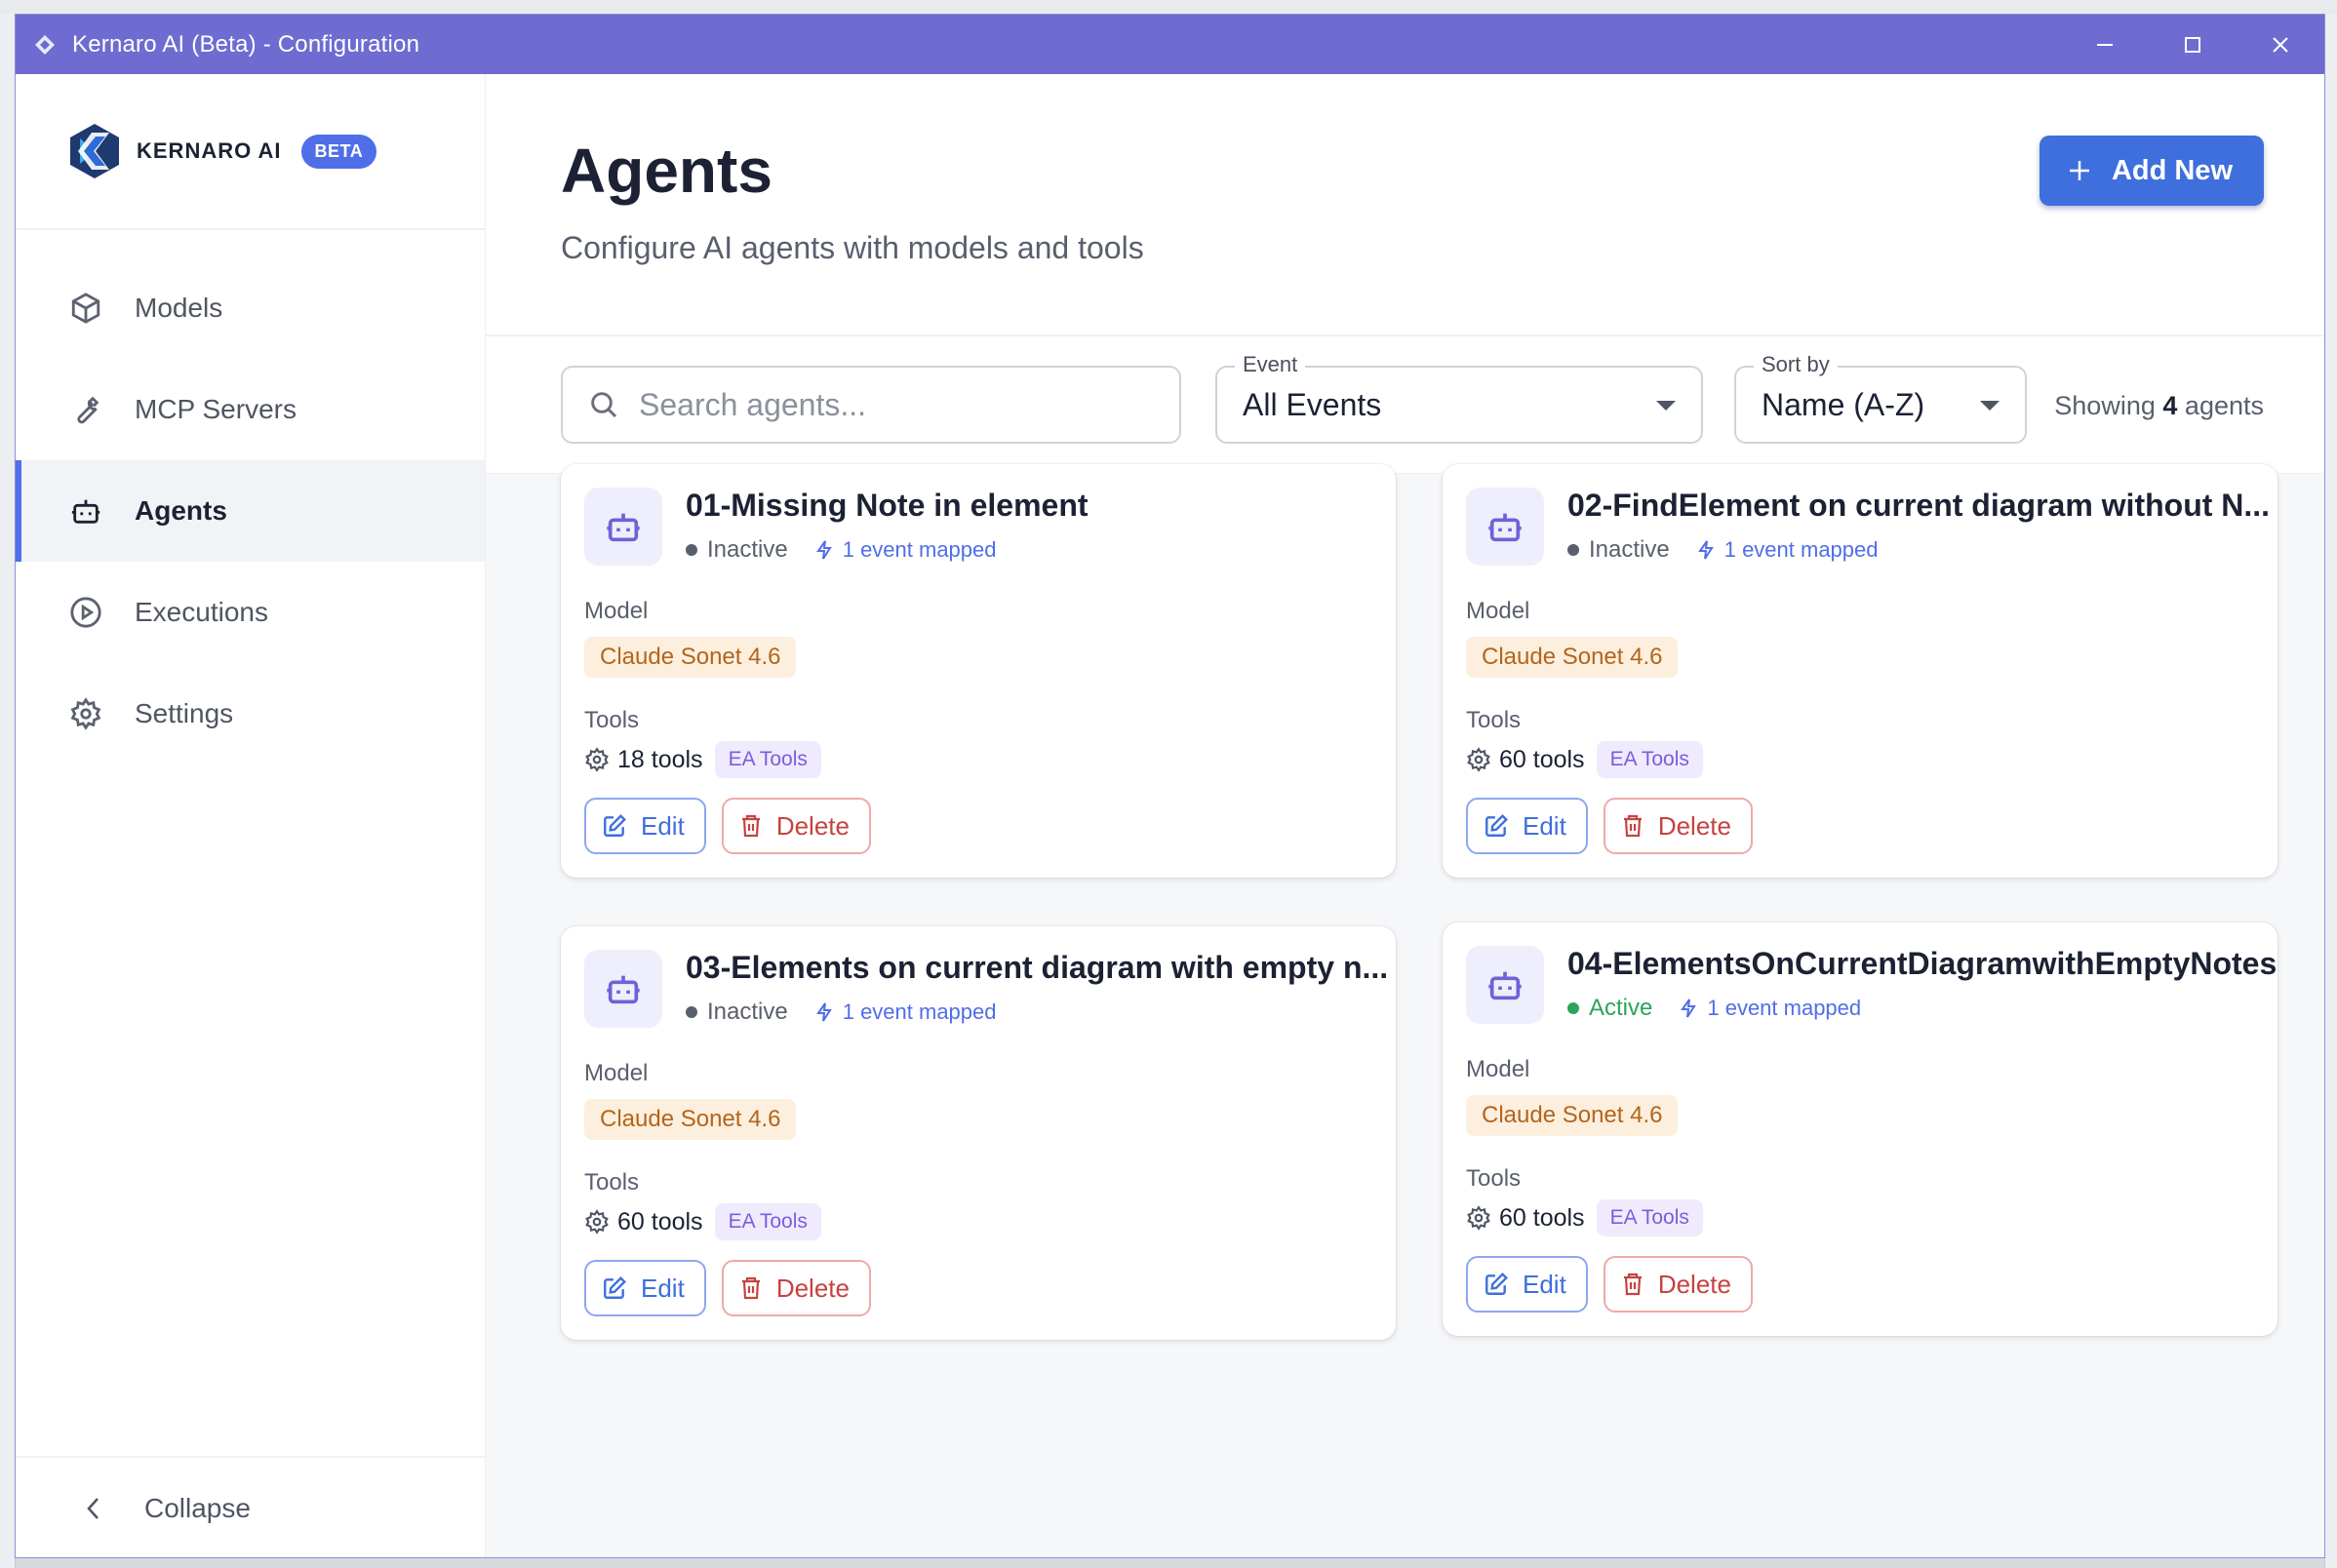 The height and width of the screenshot is (1568, 2337). I want to click on search-box, so click(871, 405).